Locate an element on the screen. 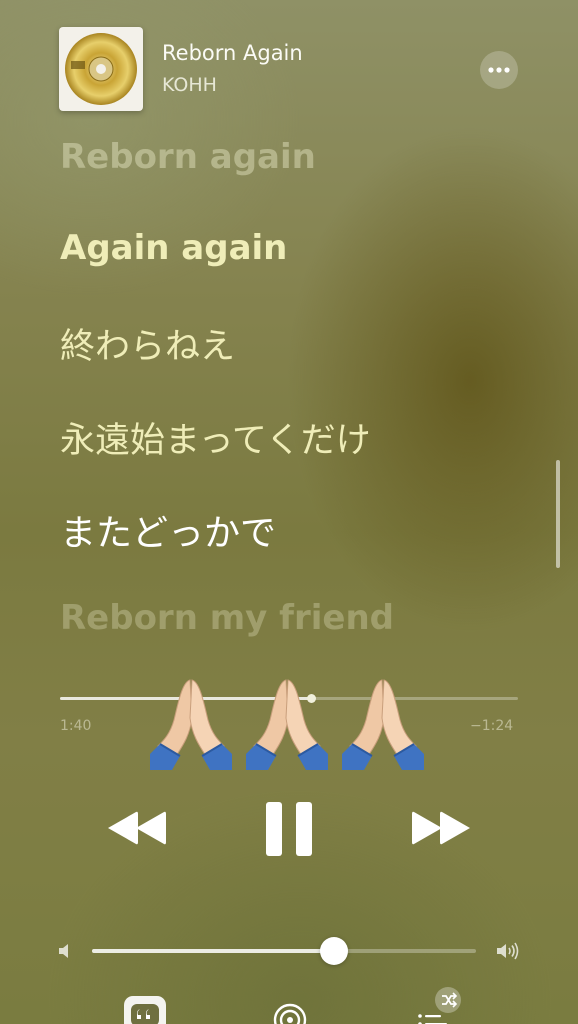 The height and width of the screenshot is (1024, 578). lyric-line: Again again is located at coordinates (173, 248).